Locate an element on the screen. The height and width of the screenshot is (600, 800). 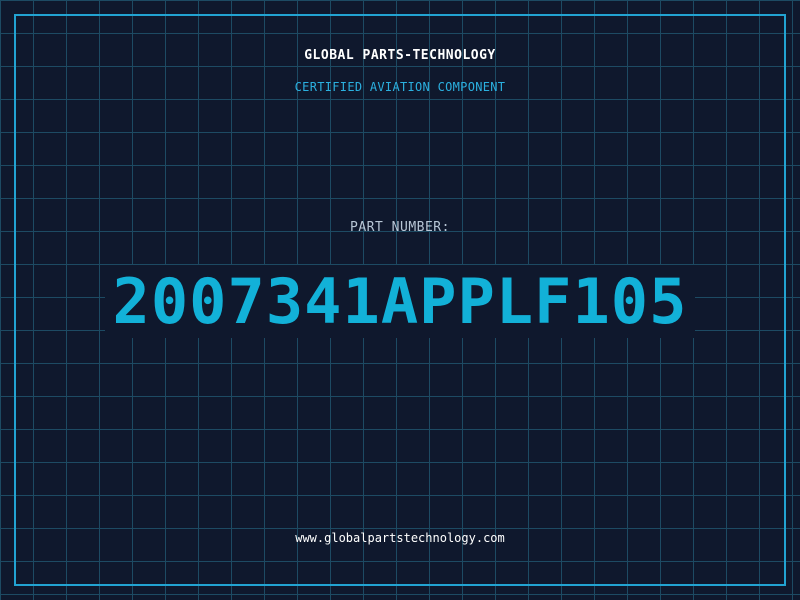
part-number-value: 2007341APPLF105 is located at coordinates (400, 302).